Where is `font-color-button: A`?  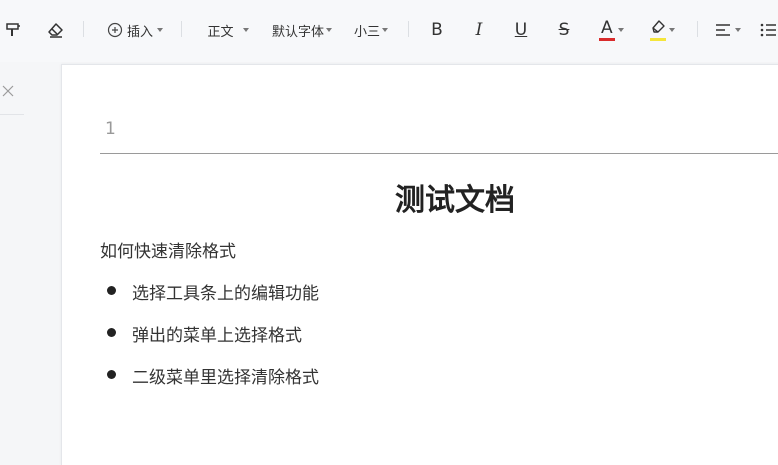
font-color-button: A is located at coordinates (611, 30).